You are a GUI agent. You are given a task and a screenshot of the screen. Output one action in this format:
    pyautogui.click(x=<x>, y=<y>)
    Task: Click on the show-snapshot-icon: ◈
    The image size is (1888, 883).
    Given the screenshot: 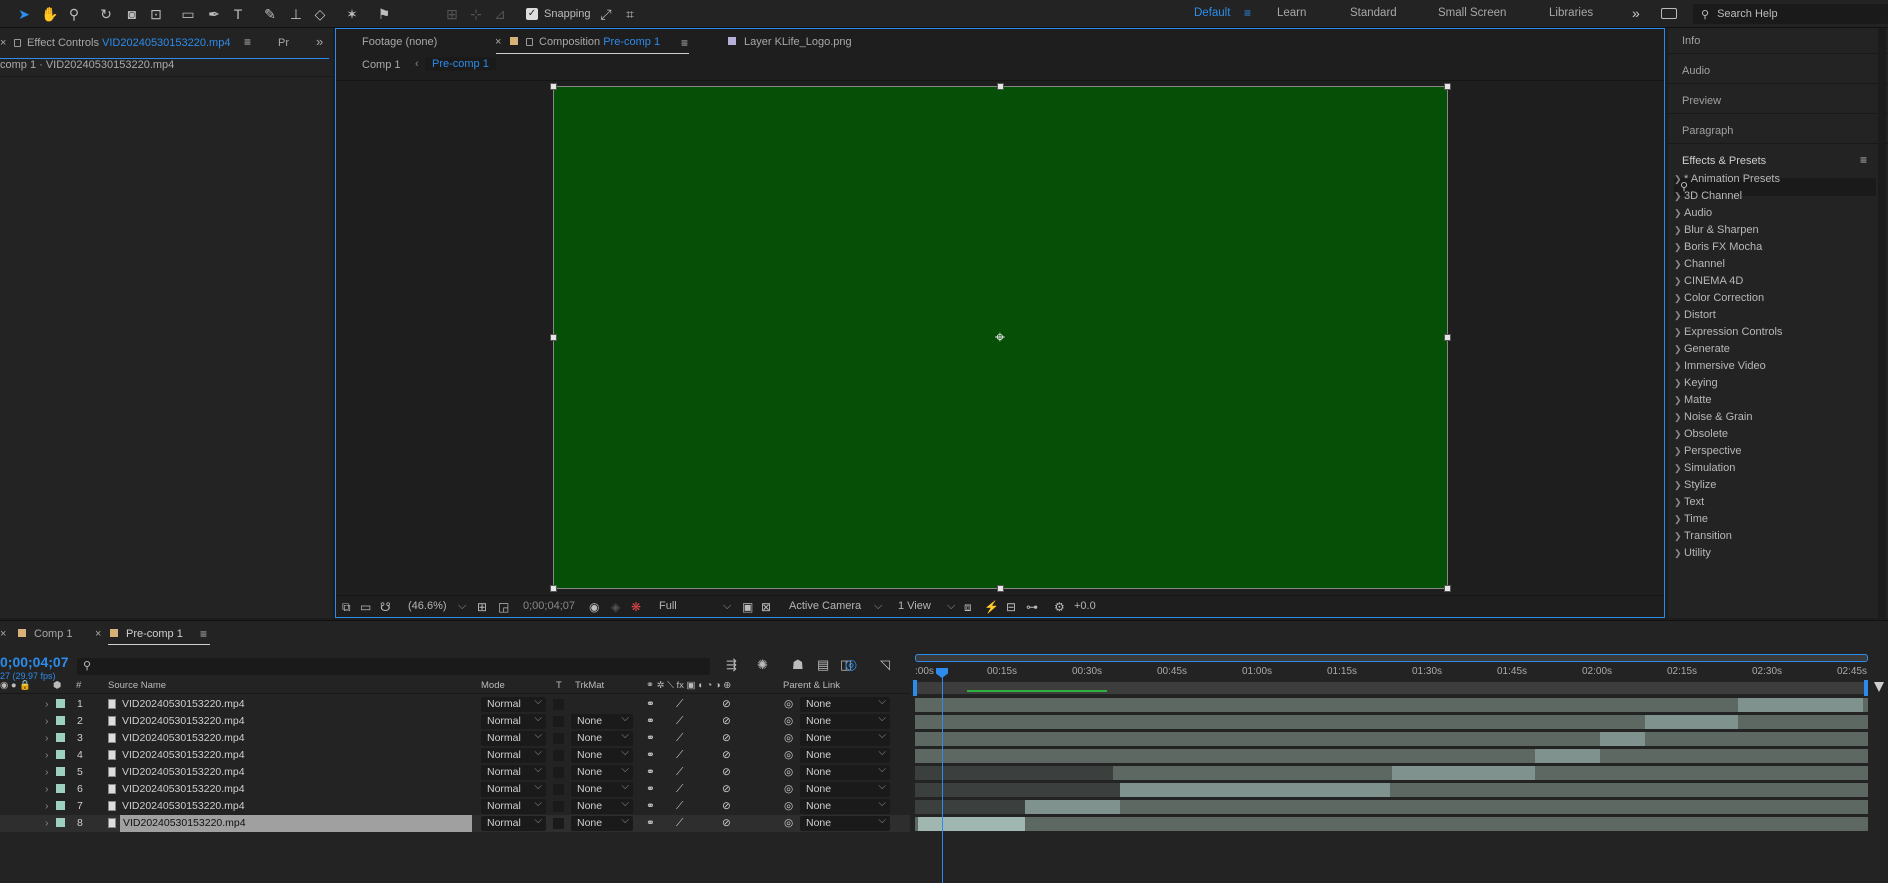 What is the action you would take?
    pyautogui.click(x=615, y=607)
    